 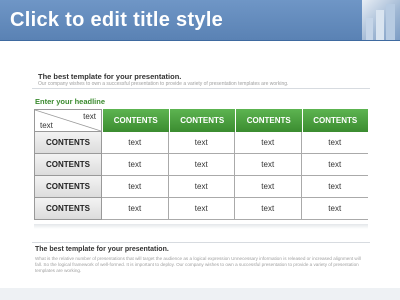 I want to click on footer-heading: The best template for your presentation., so click(x=102, y=249).